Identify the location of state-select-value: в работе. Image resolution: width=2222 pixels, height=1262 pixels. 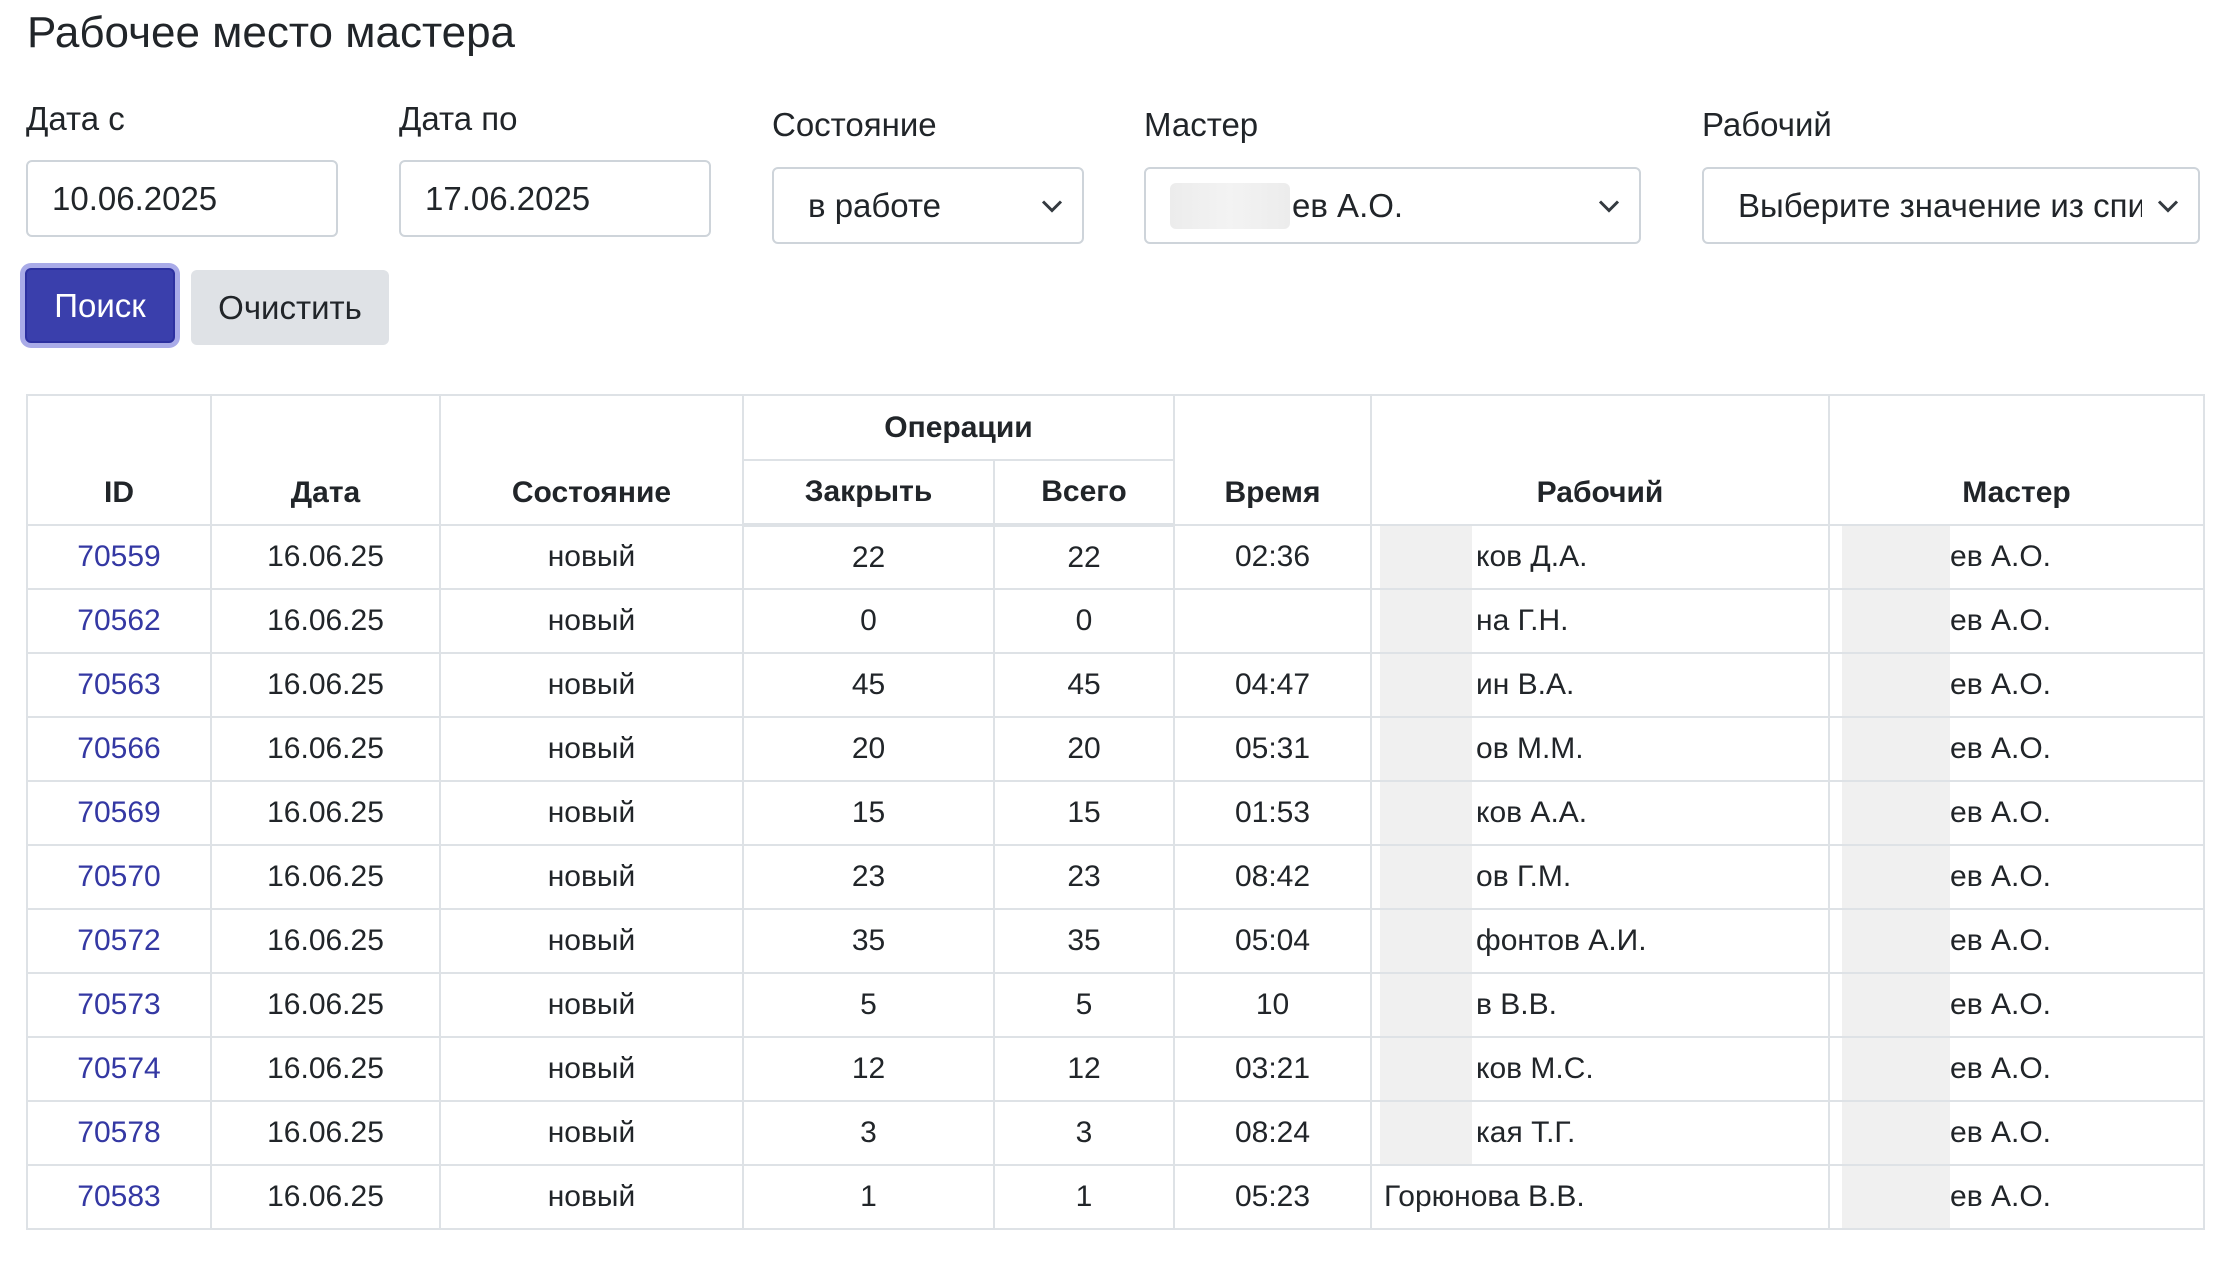
(875, 205).